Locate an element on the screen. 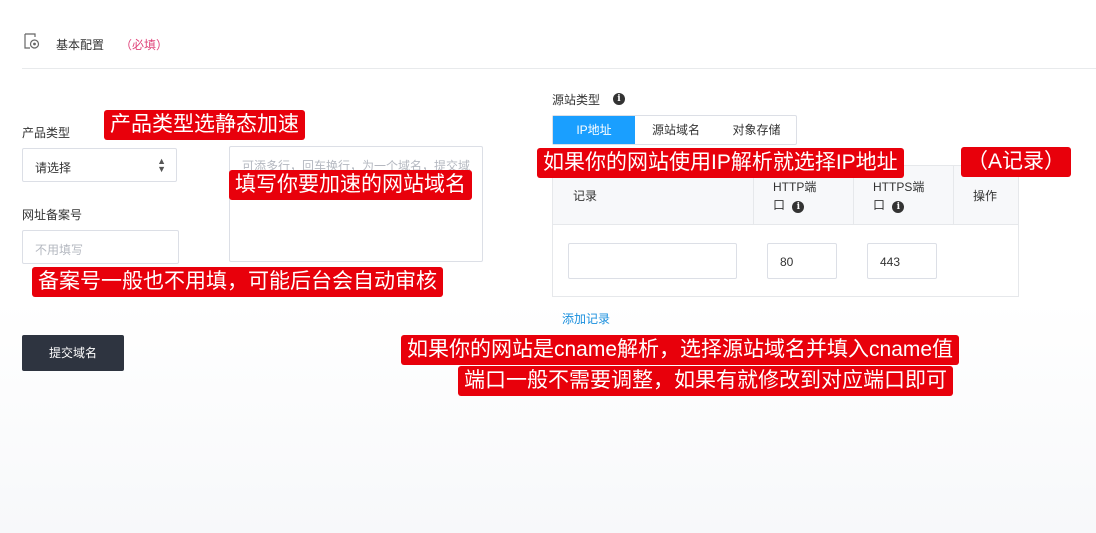 The image size is (1096, 533). section-title: 基本配置 is located at coordinates (80, 45).